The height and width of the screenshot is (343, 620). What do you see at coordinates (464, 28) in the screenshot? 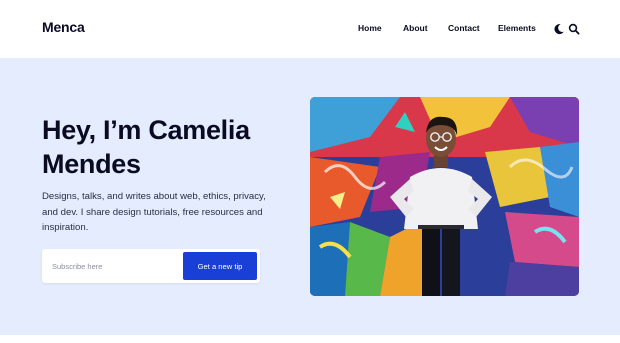
I see `nav-contact: Contact` at bounding box center [464, 28].